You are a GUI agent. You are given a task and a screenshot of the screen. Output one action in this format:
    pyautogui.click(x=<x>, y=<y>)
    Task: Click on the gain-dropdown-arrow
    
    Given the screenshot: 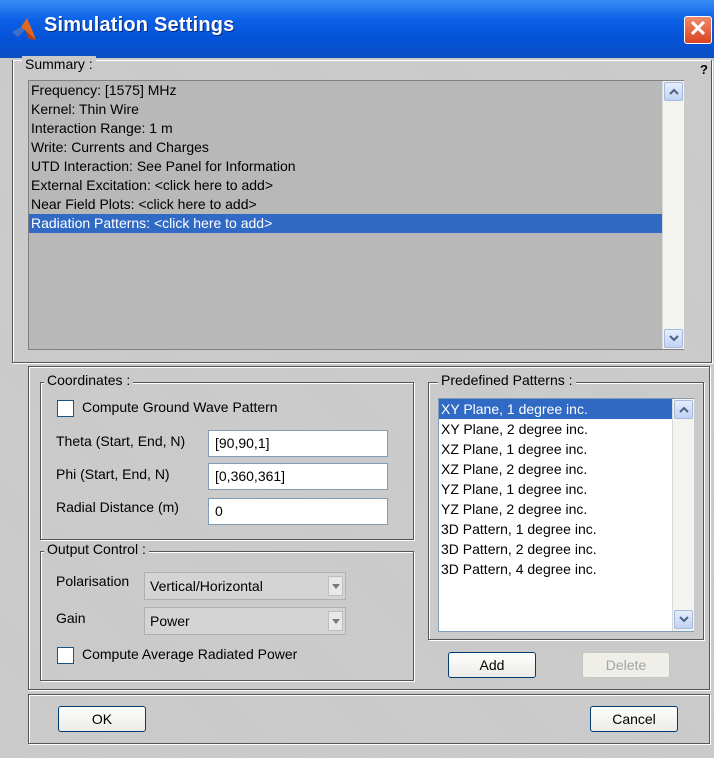 What is the action you would take?
    pyautogui.click(x=335, y=621)
    